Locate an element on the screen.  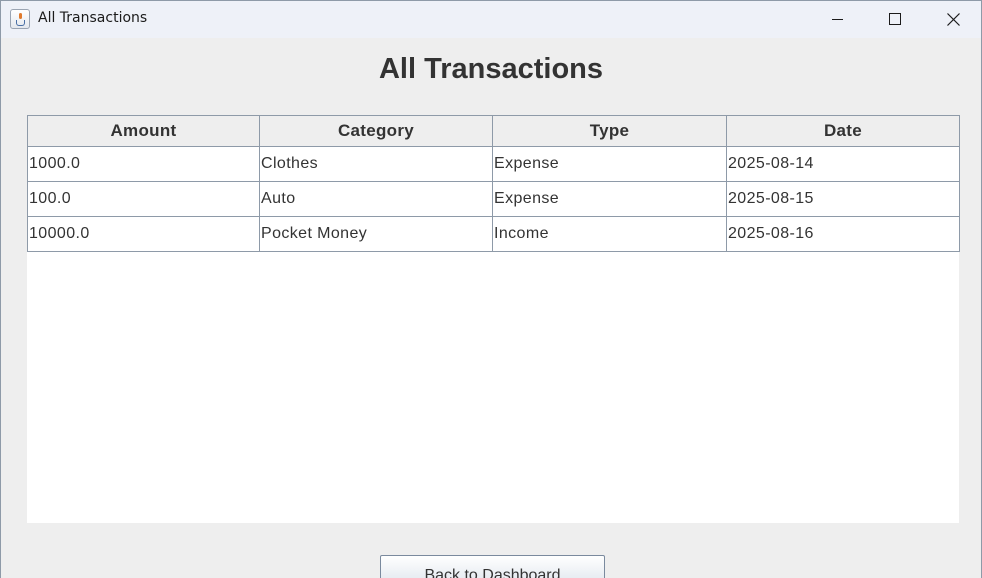
column-header-category: Category is located at coordinates (376, 131).